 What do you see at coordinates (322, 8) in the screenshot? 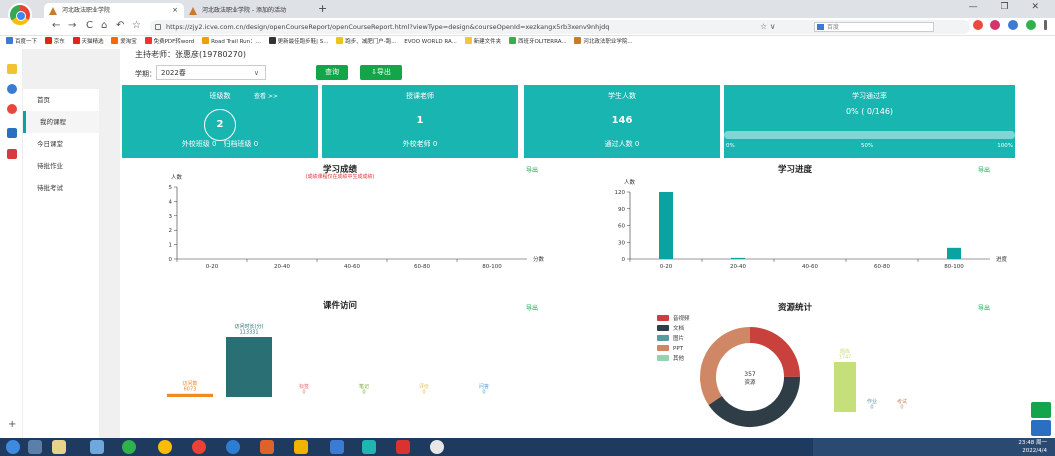
I see `new-tab-button: +` at bounding box center [322, 8].